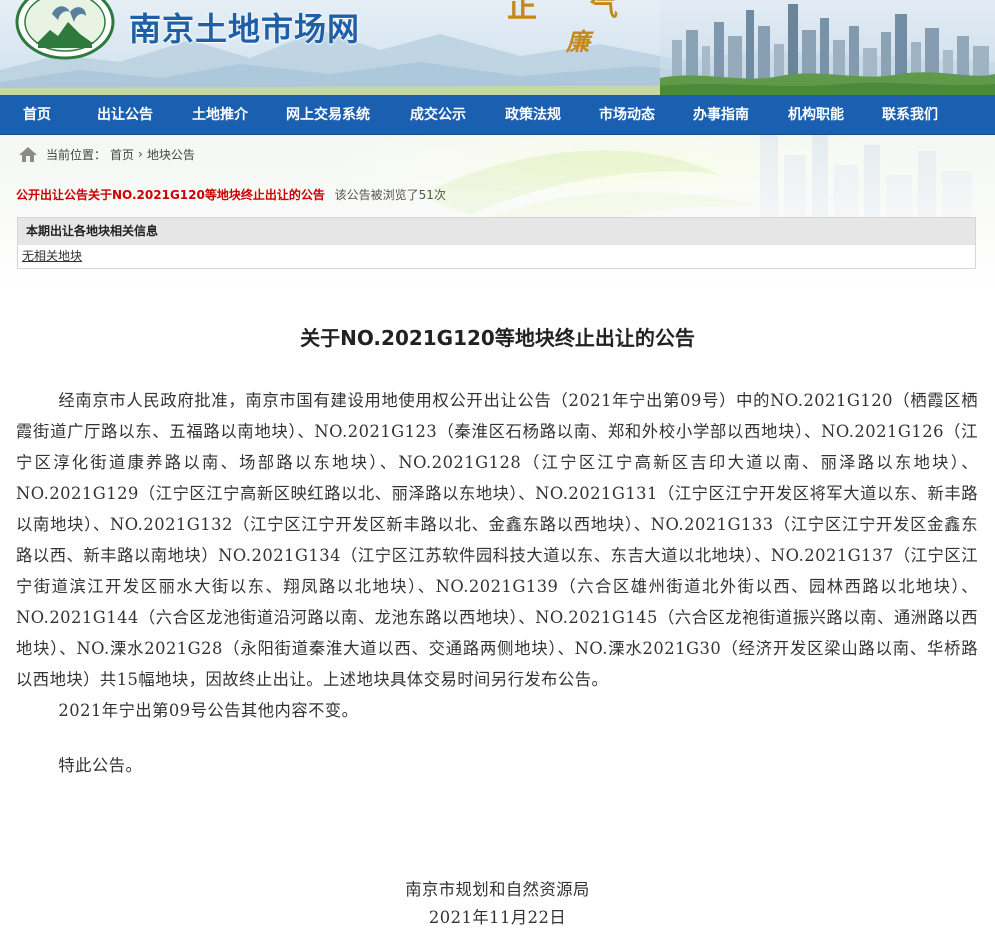 Image resolution: width=995 pixels, height=932 pixels. I want to click on nav-item-land-promotion: 土地推介, so click(220, 115).